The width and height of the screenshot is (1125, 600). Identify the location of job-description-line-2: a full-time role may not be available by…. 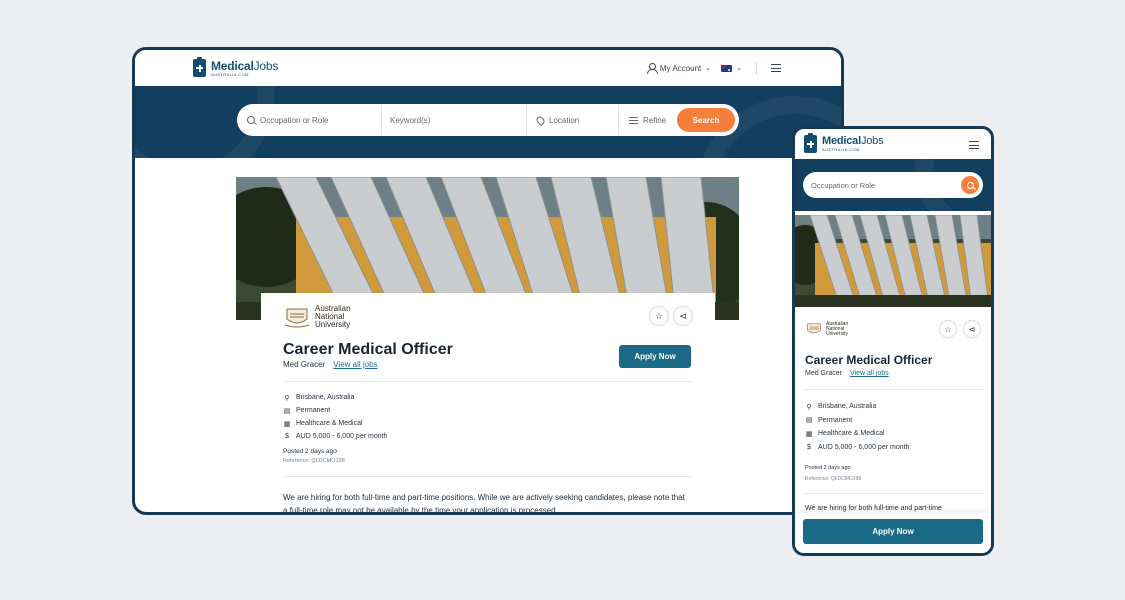
(420, 510).